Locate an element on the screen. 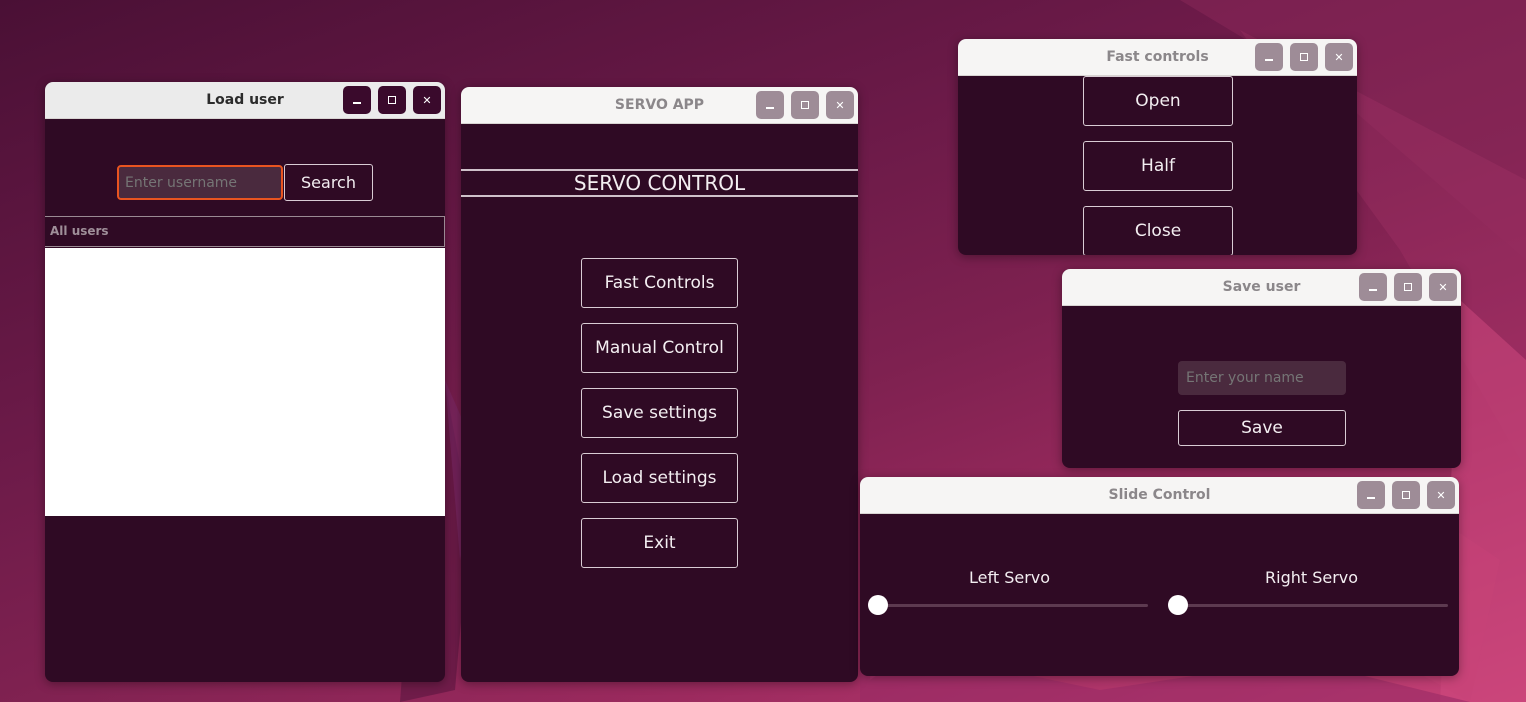 The width and height of the screenshot is (1526, 702). fast-controls-button: Fast Controls is located at coordinates (659, 283).